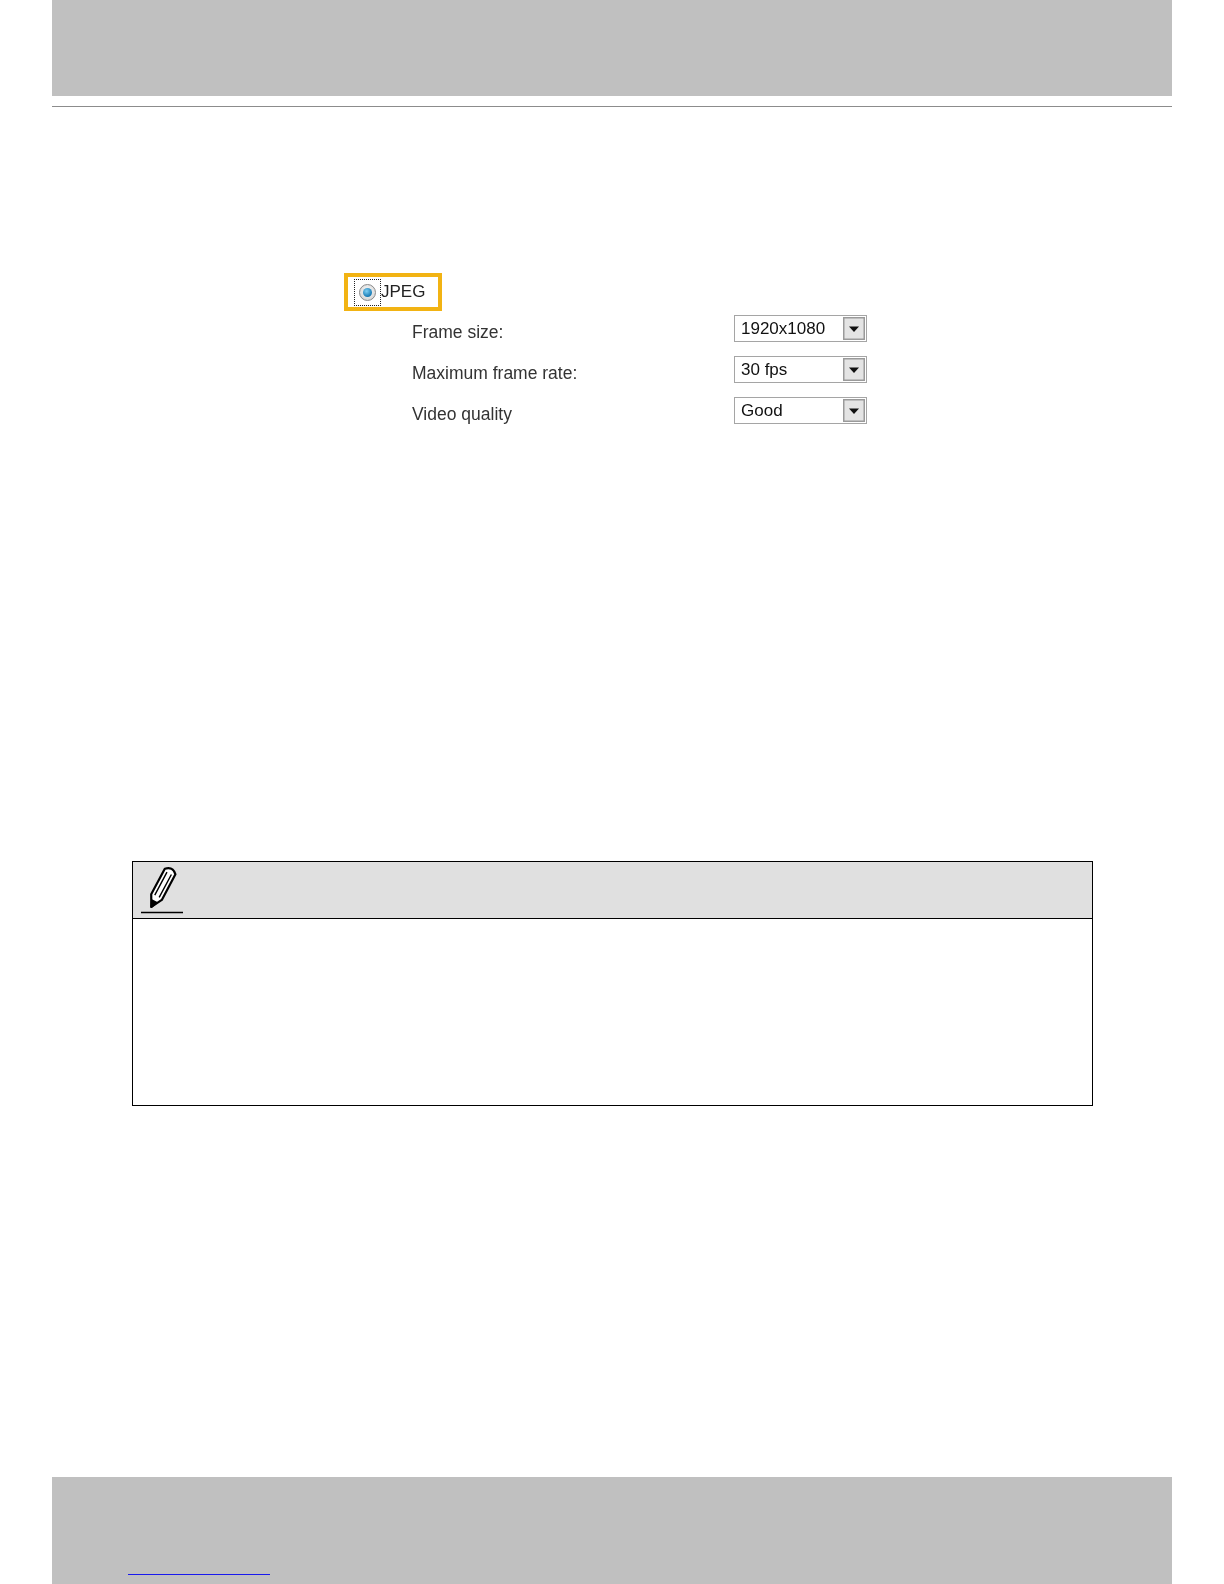  Describe the element at coordinates (403, 292) in the screenshot. I see `option-label: JPEG` at that location.